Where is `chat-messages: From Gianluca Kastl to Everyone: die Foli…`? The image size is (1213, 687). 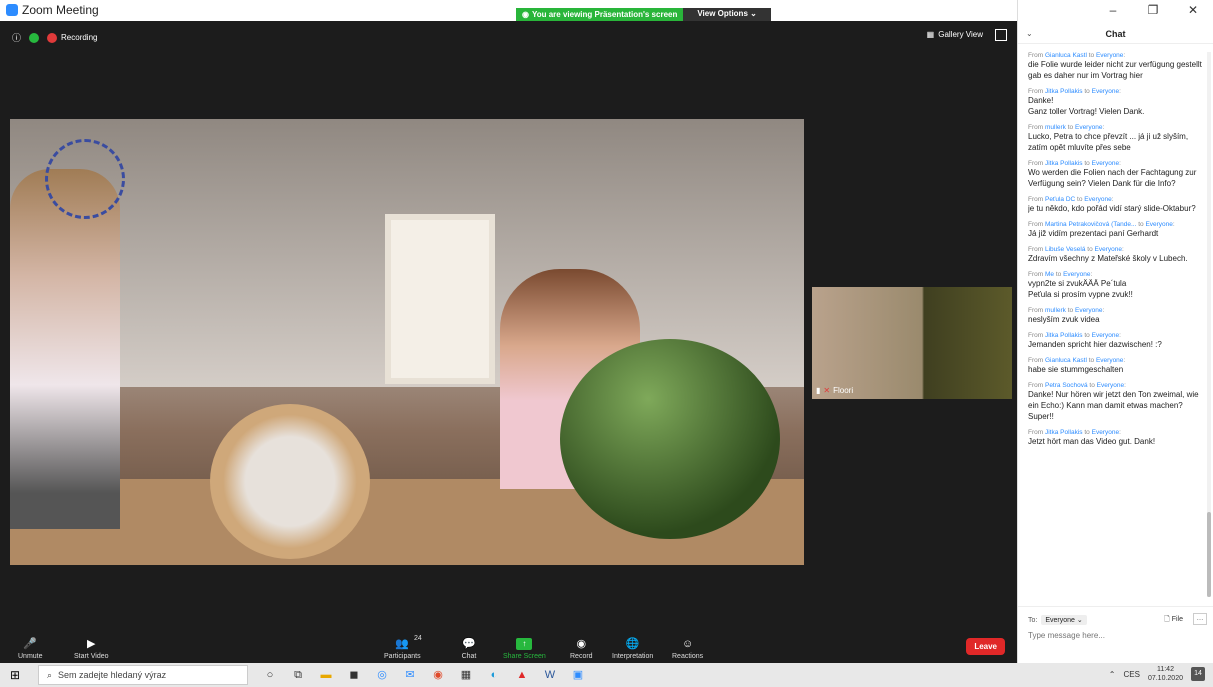 chat-messages: From Gianluca Kastl to Everyone: die Foli… is located at coordinates (1115, 324).